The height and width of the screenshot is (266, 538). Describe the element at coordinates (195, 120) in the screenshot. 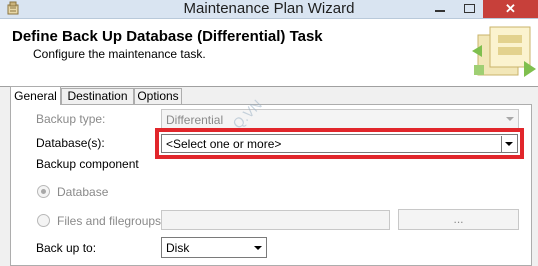

I see `backup-type-value: Differential` at that location.